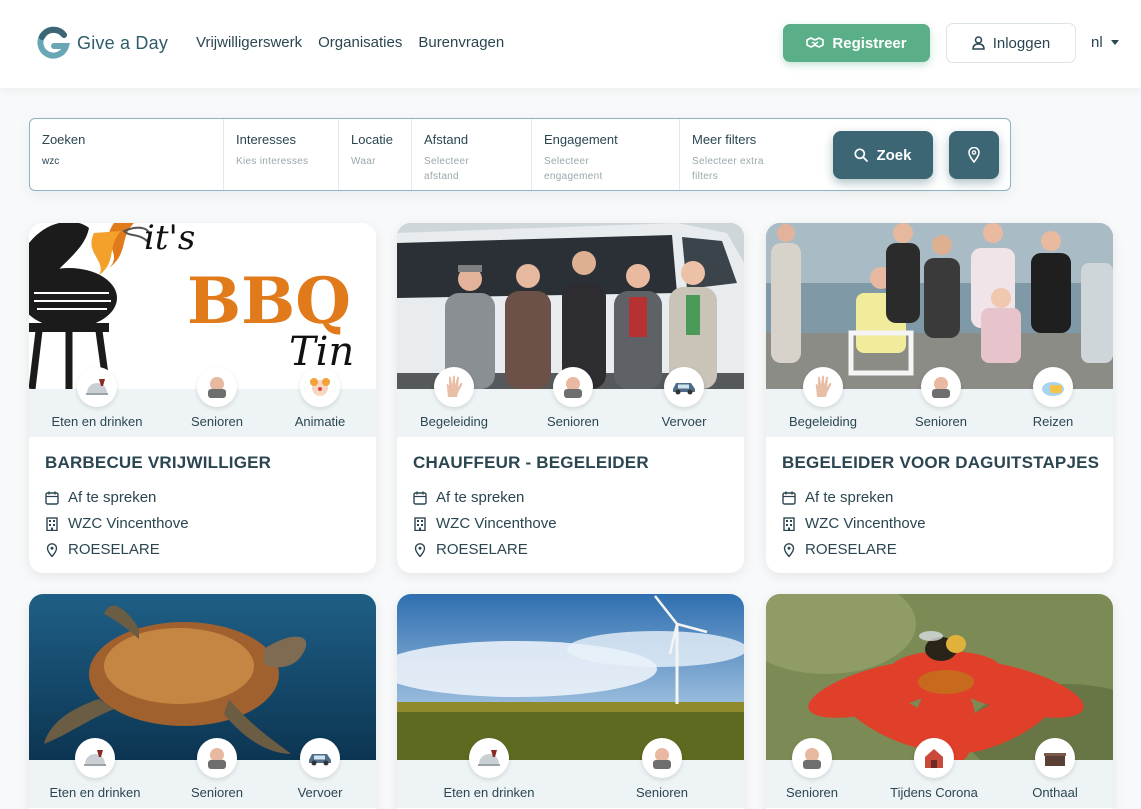 The width and height of the screenshot is (1141, 809). What do you see at coordinates (573, 169) in the screenshot?
I see `engagement-placeholder: Selecteer engagement` at bounding box center [573, 169].